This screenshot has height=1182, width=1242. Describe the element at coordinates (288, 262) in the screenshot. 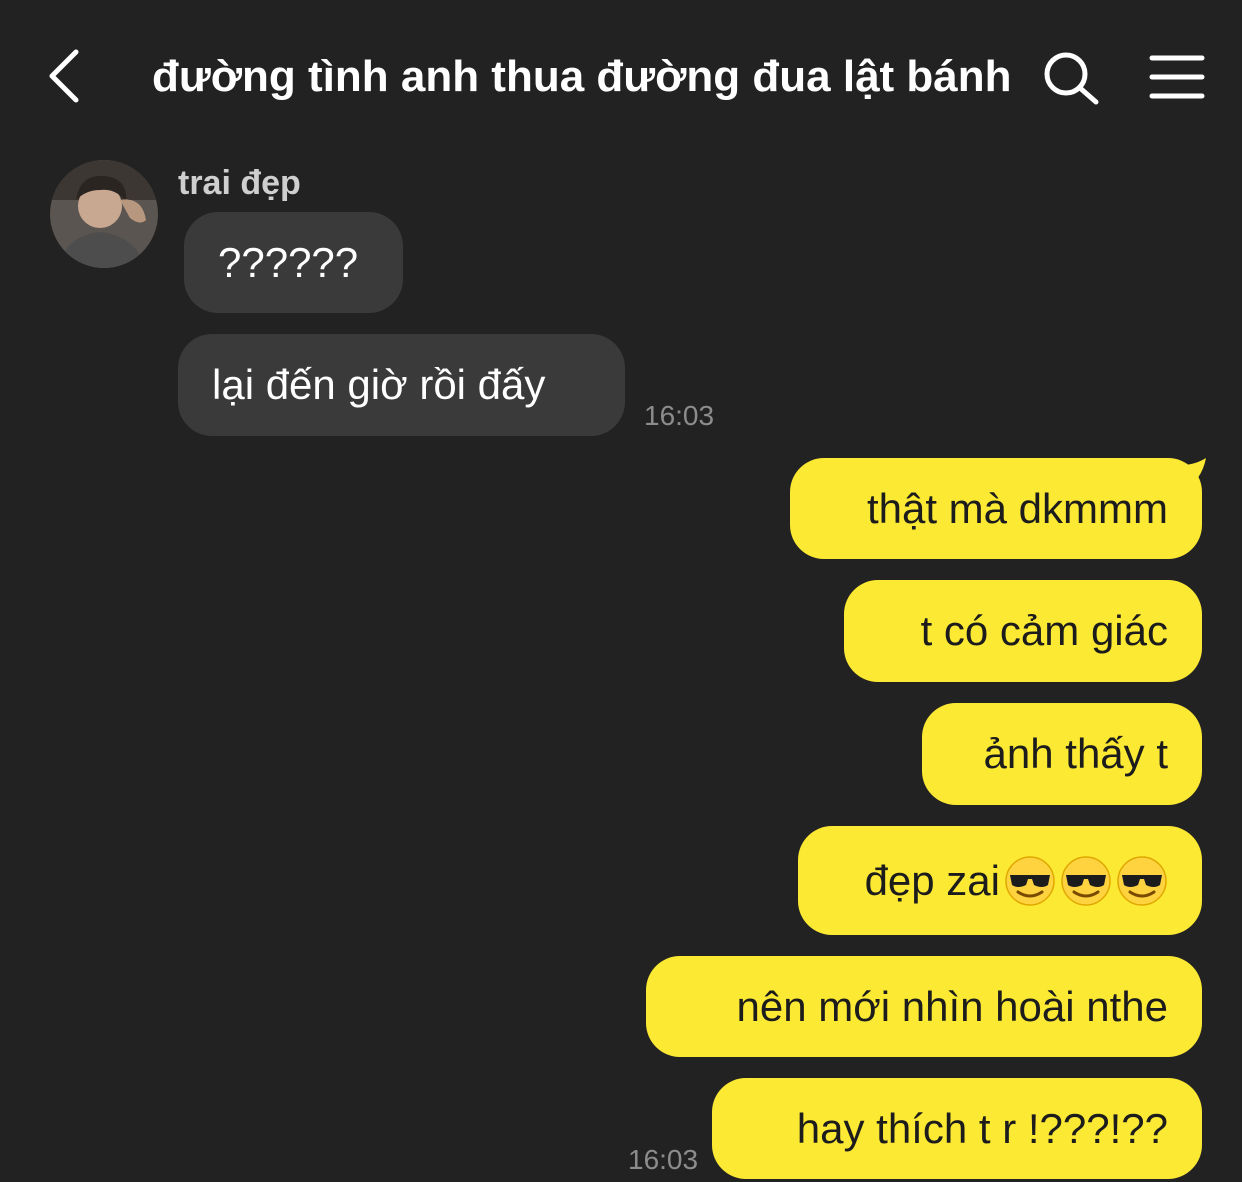

I see `message-text: ??????` at that location.